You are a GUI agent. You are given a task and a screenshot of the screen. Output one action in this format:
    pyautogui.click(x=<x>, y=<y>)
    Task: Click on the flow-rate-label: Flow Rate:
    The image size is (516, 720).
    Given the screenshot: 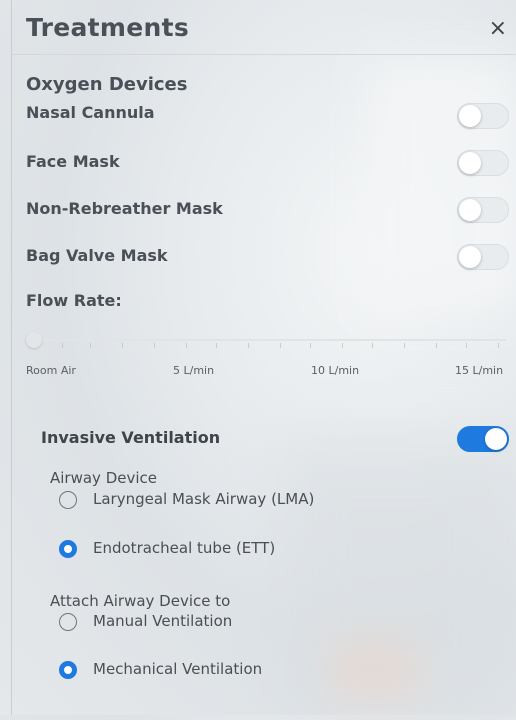 What is the action you would take?
    pyautogui.click(x=74, y=300)
    